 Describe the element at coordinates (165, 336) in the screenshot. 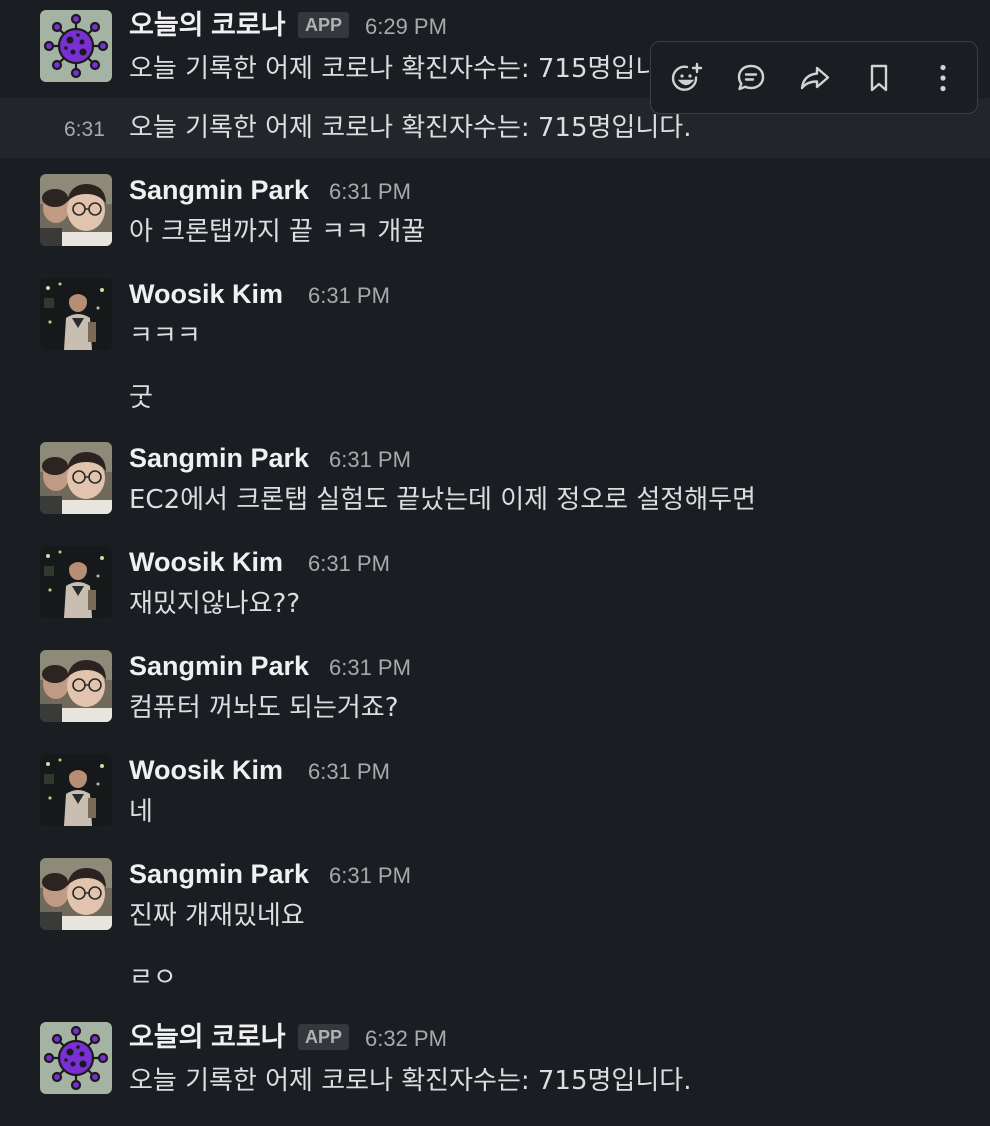

I see `message-text: ㅋㅋㅋ` at that location.